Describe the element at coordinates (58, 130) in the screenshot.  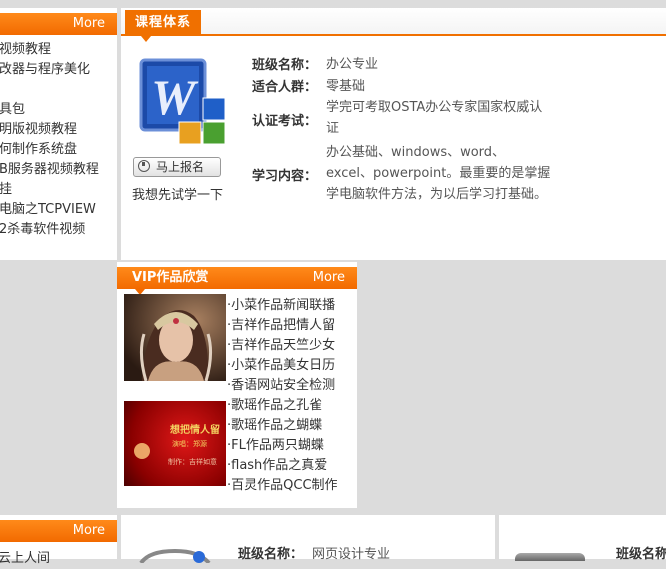
I see `list-item: 明版视频教程` at that location.